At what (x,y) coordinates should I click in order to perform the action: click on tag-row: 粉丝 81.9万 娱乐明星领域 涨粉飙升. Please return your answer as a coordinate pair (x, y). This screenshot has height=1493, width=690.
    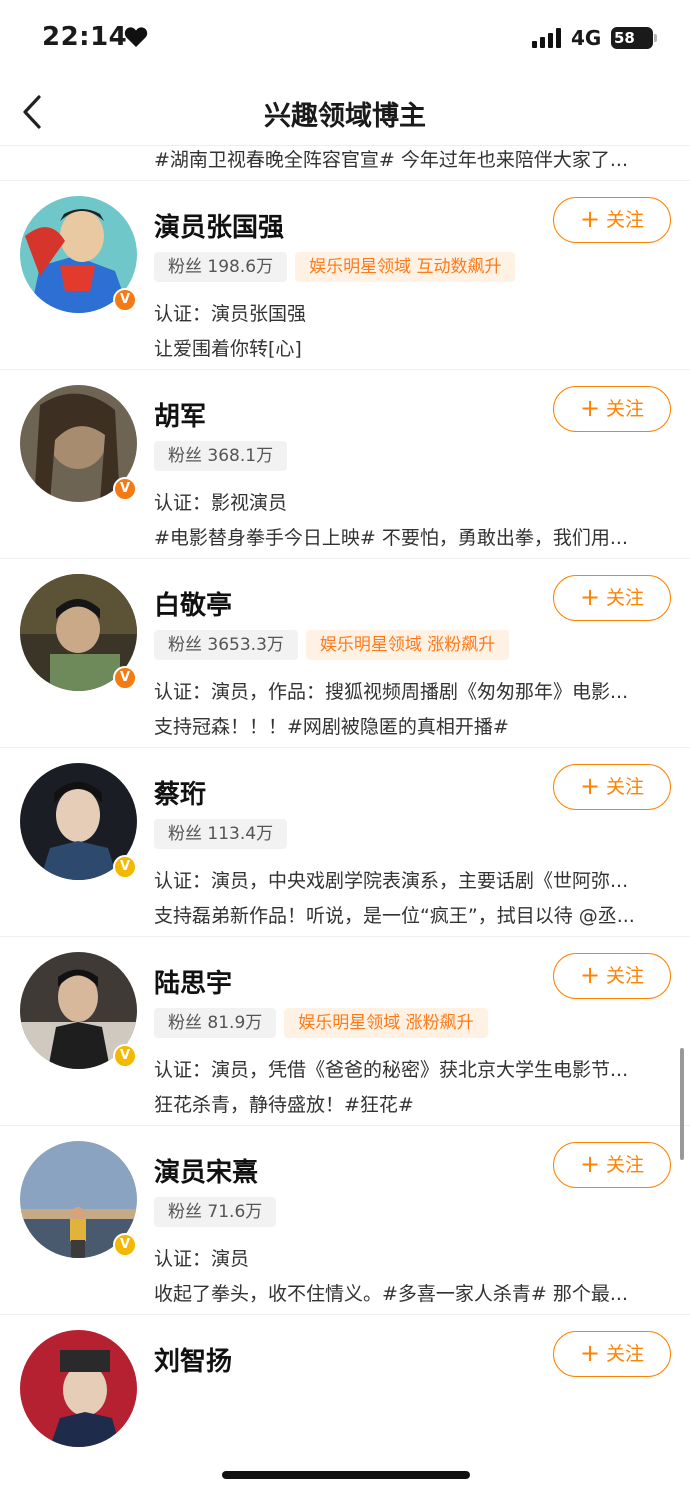
    Looking at the image, I should click on (321, 1023).